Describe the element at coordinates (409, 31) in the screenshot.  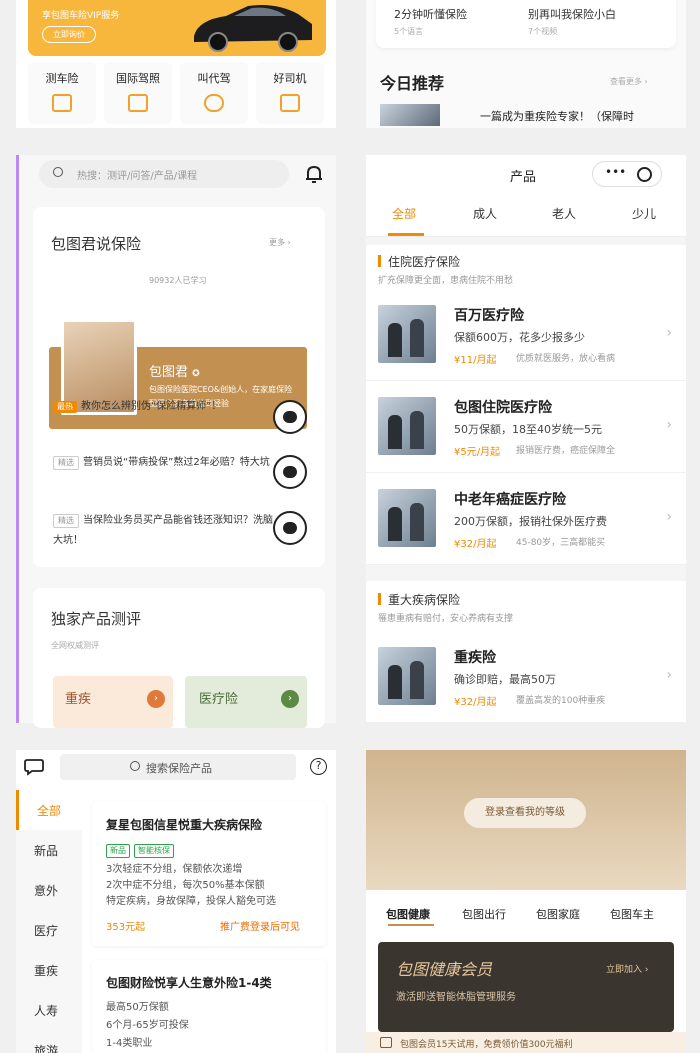
I see `video-count: 5个语言` at that location.